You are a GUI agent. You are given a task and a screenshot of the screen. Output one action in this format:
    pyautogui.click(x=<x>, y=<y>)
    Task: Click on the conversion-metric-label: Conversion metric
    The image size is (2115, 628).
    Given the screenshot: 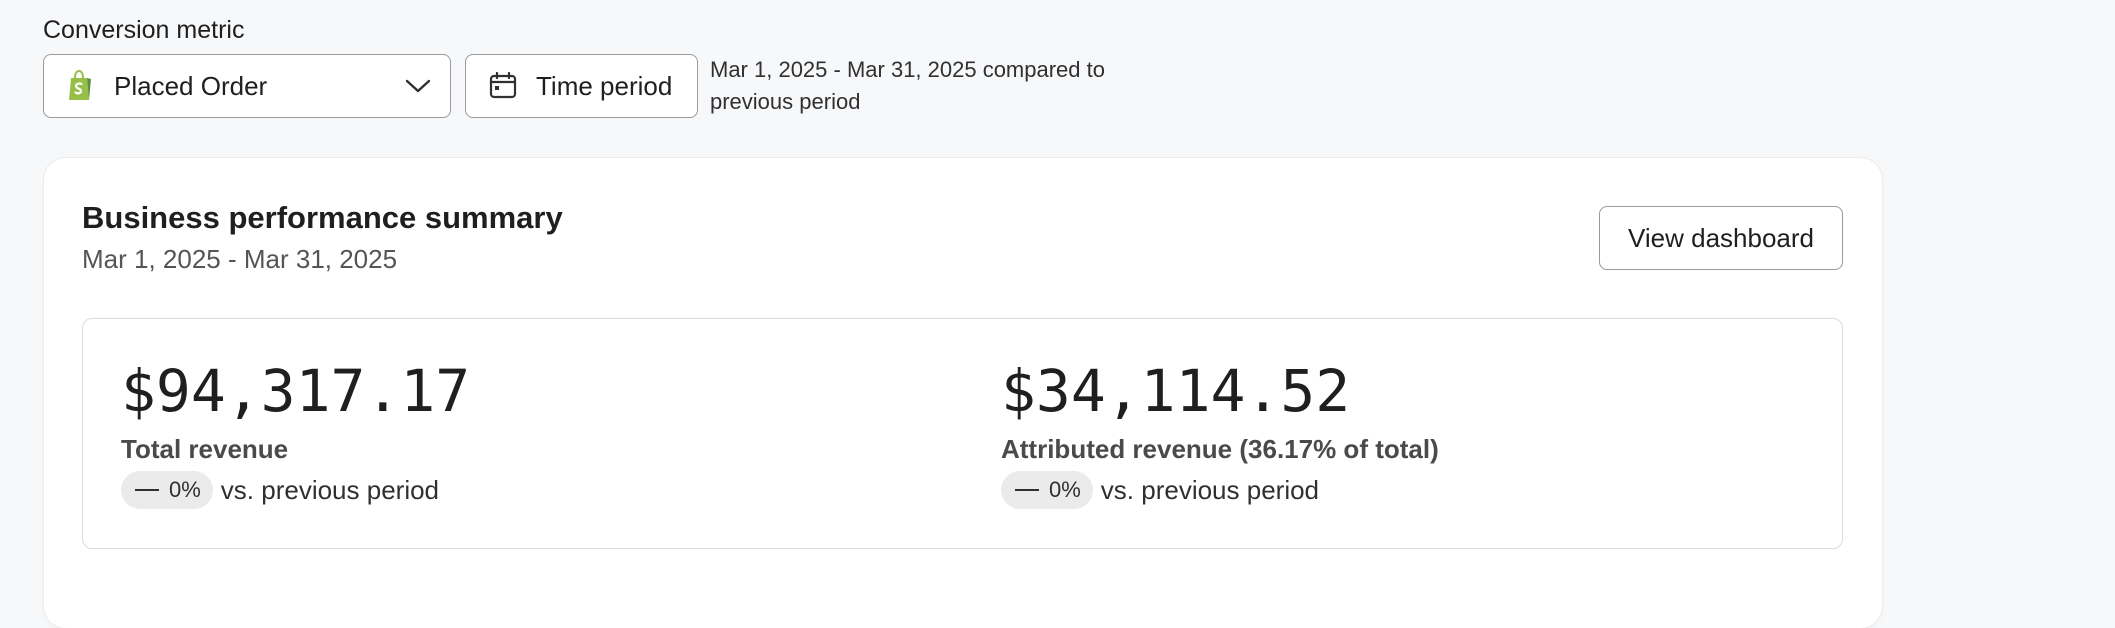 What is the action you would take?
    pyautogui.click(x=144, y=30)
    